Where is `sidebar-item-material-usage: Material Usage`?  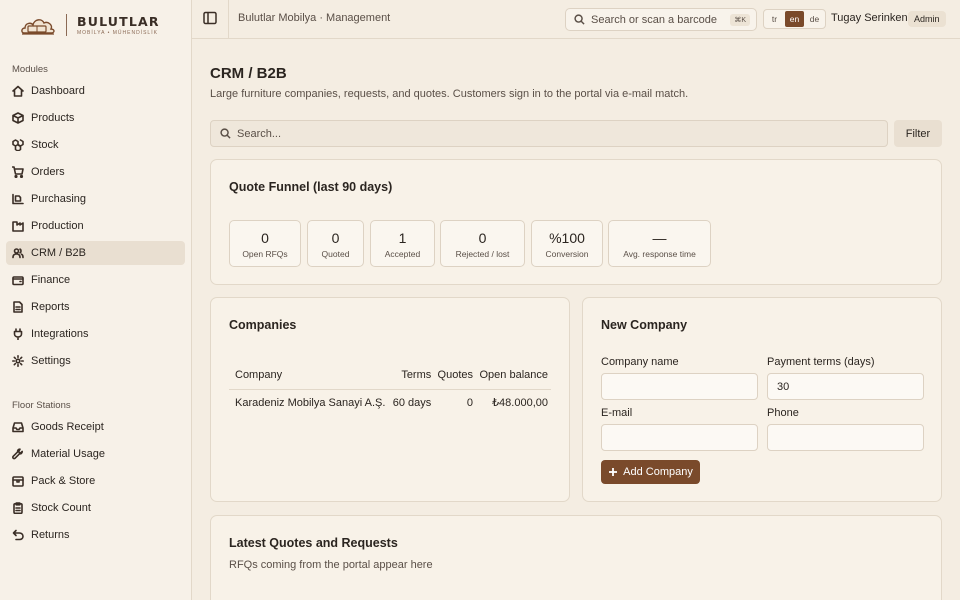
sidebar-item-material-usage: Material Usage is located at coordinates (95, 454).